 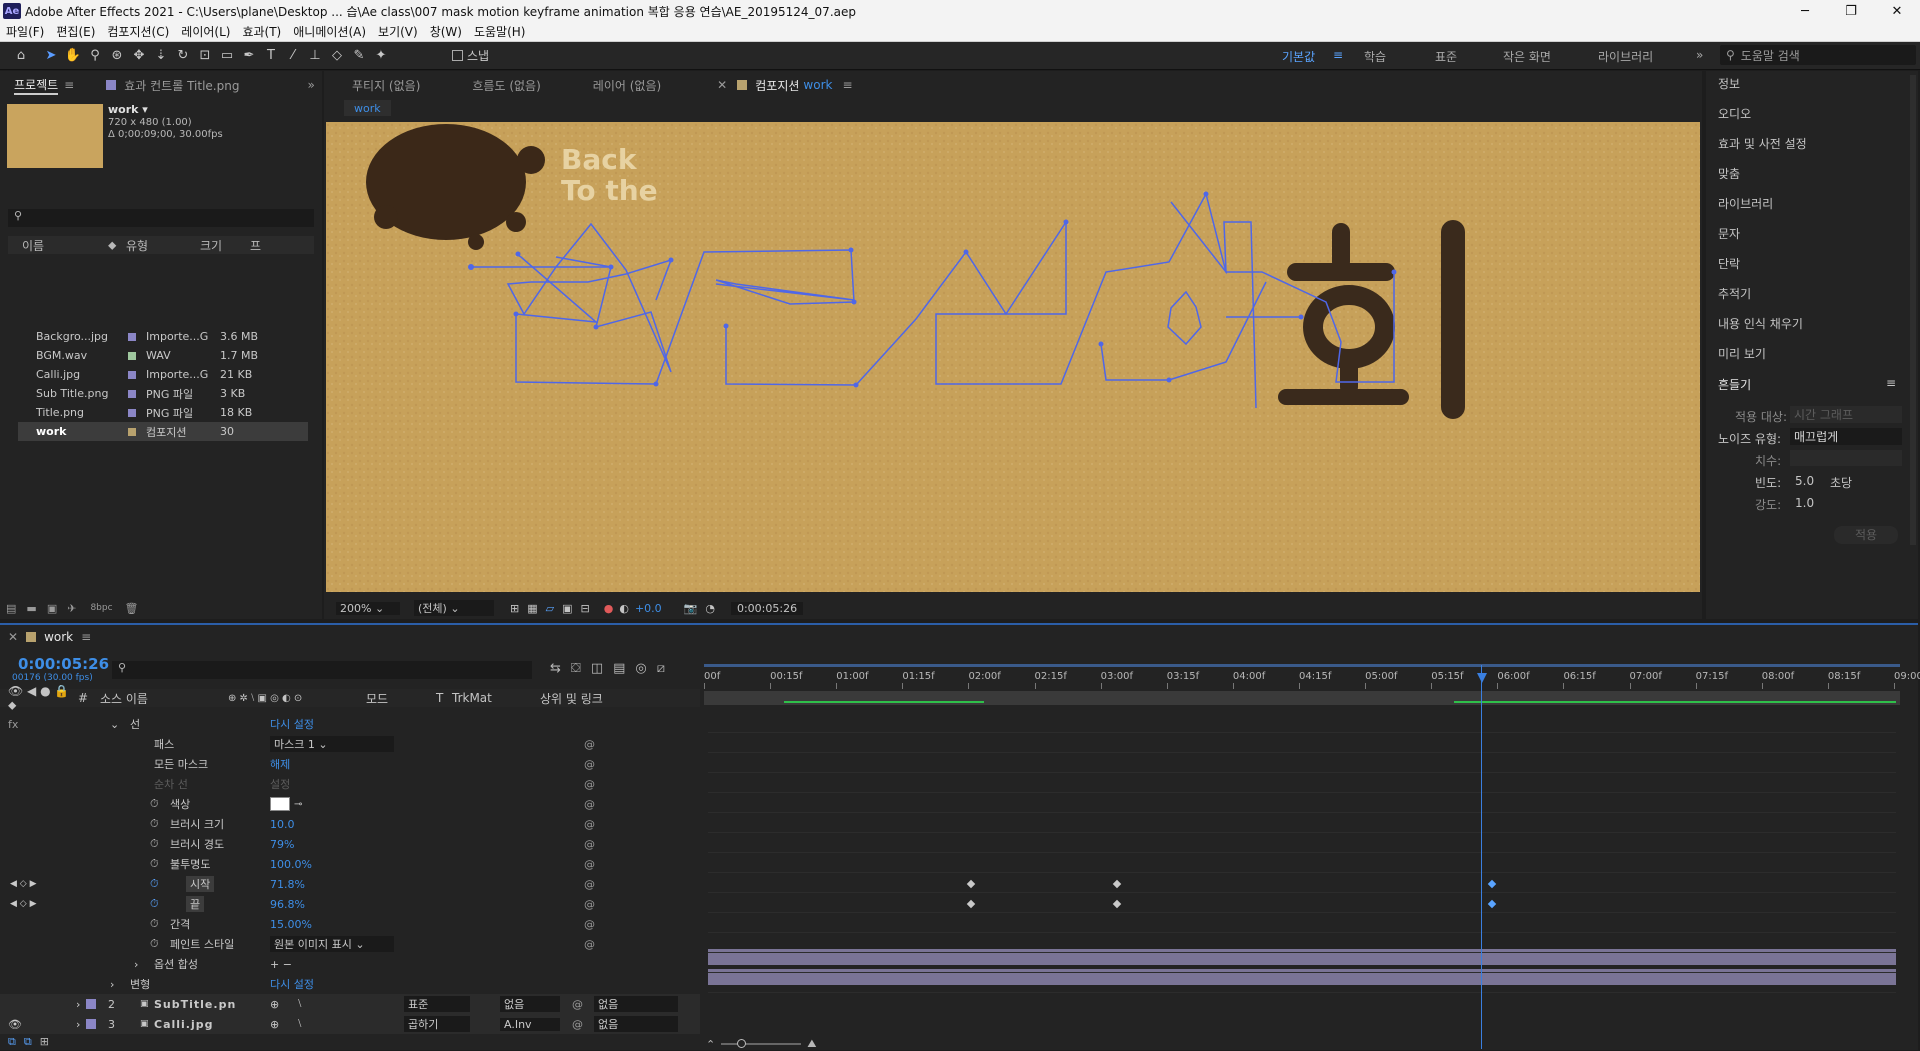 I want to click on layer-label-swatch, so click(x=91, y=1004).